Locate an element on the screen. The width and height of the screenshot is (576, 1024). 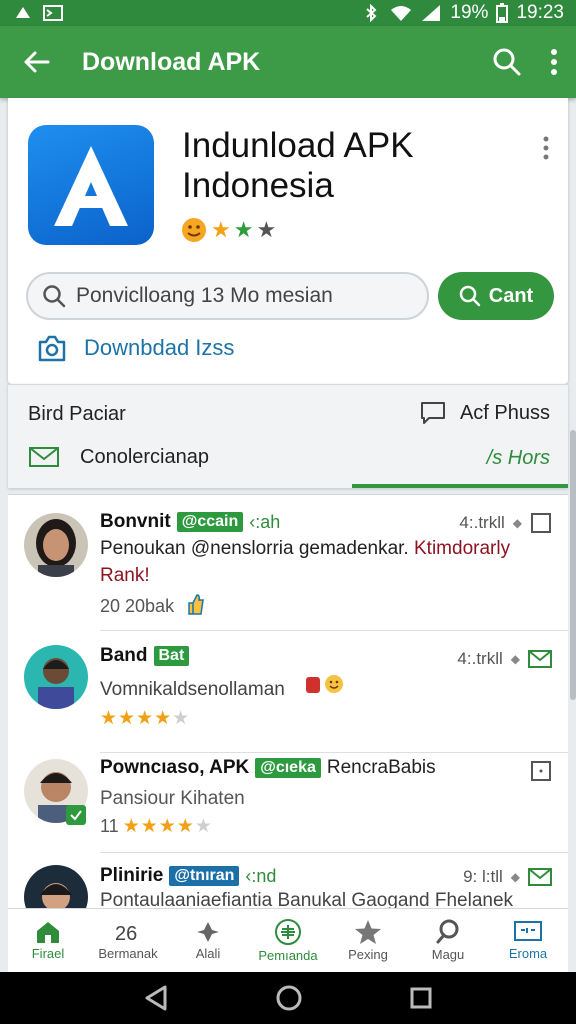
terminal-notification-icon is located at coordinates (53, 13).